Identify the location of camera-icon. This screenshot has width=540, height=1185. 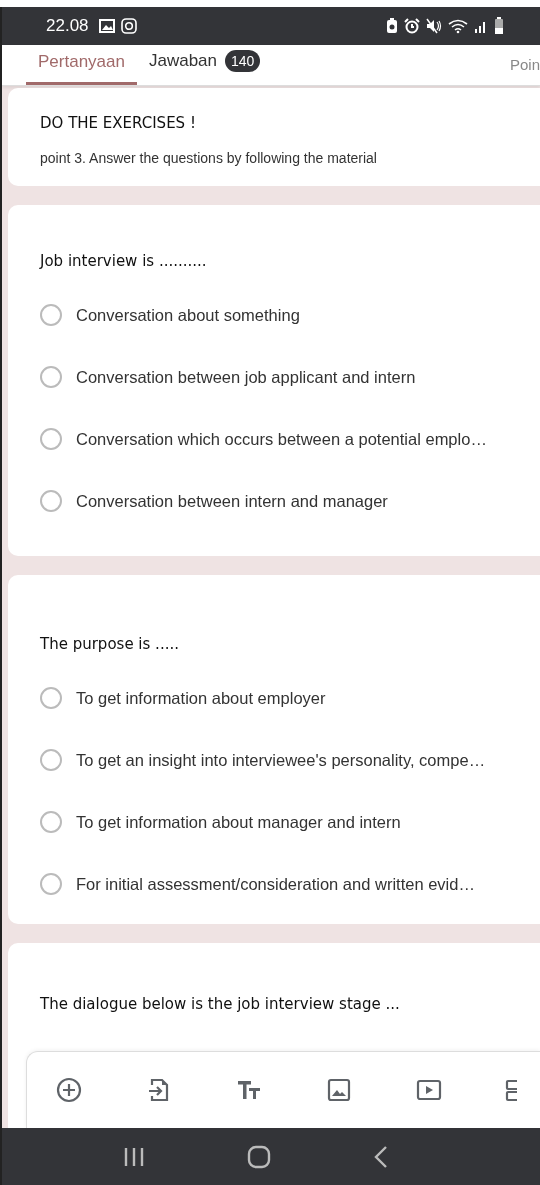
(128, 26).